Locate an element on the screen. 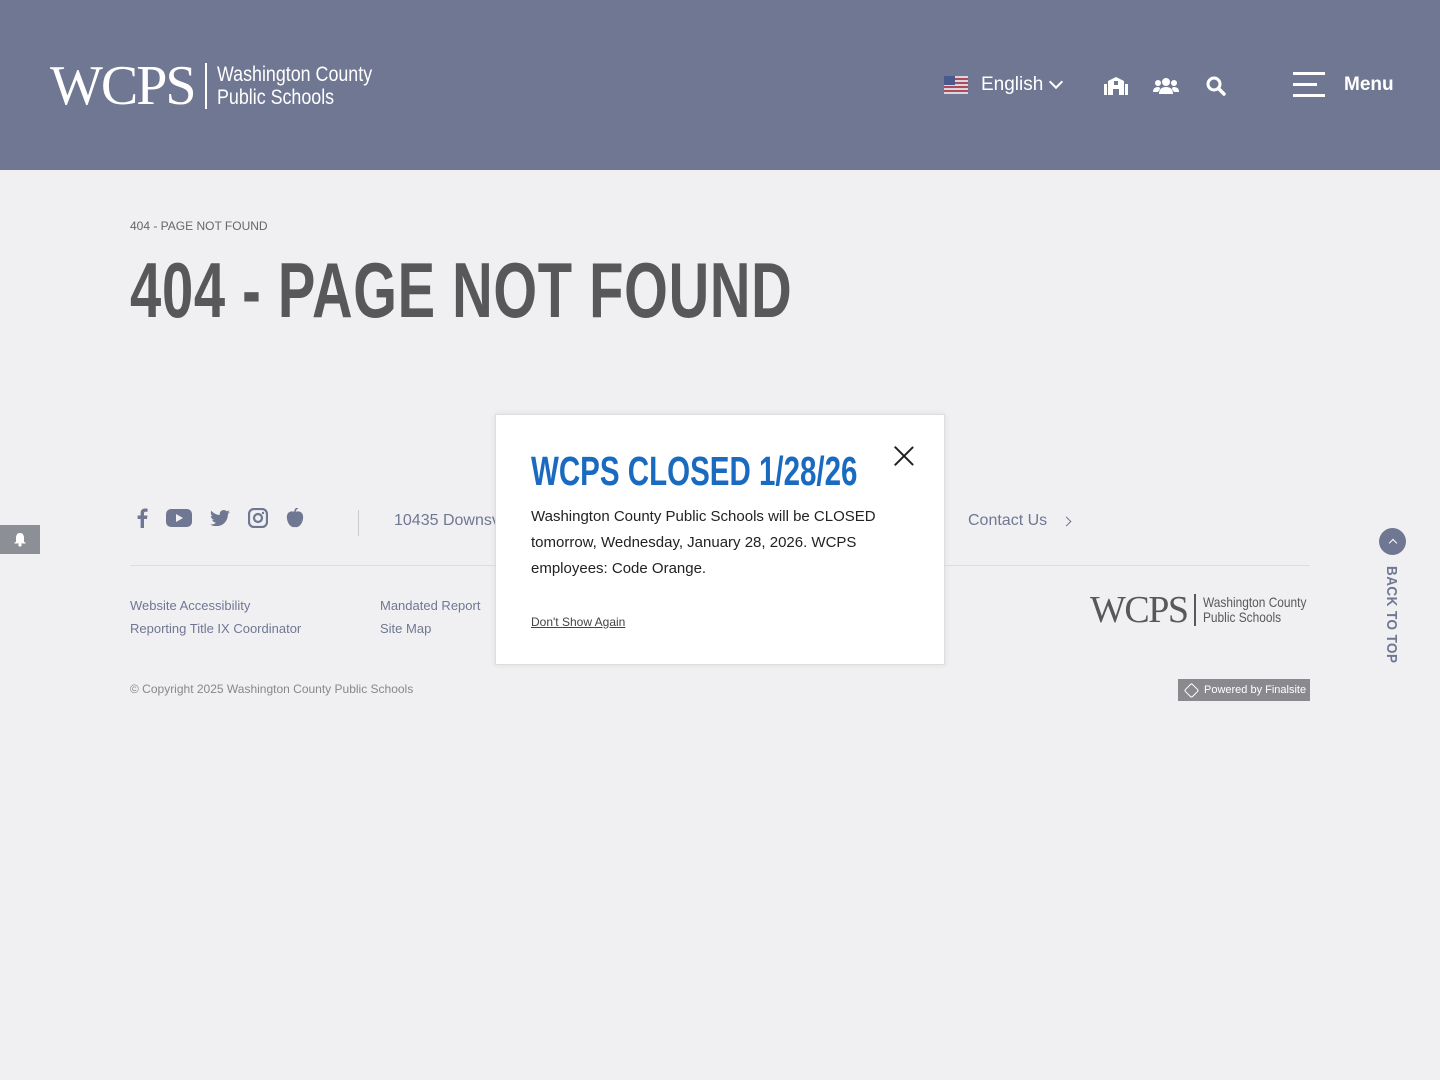 This screenshot has width=1440, height=1080. contact-us-link: Contact Us is located at coordinates (1020, 521).